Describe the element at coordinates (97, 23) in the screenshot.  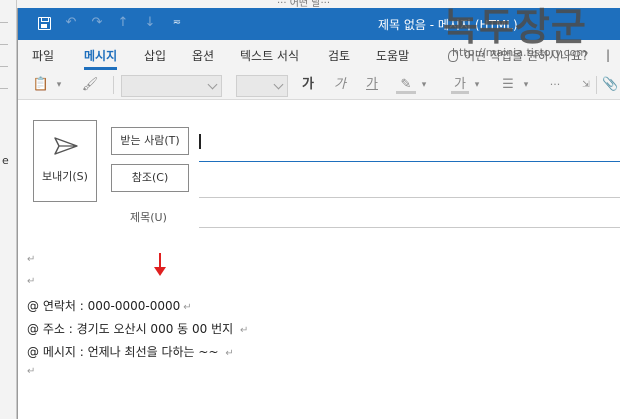
I see `redo-icon: ↷` at that location.